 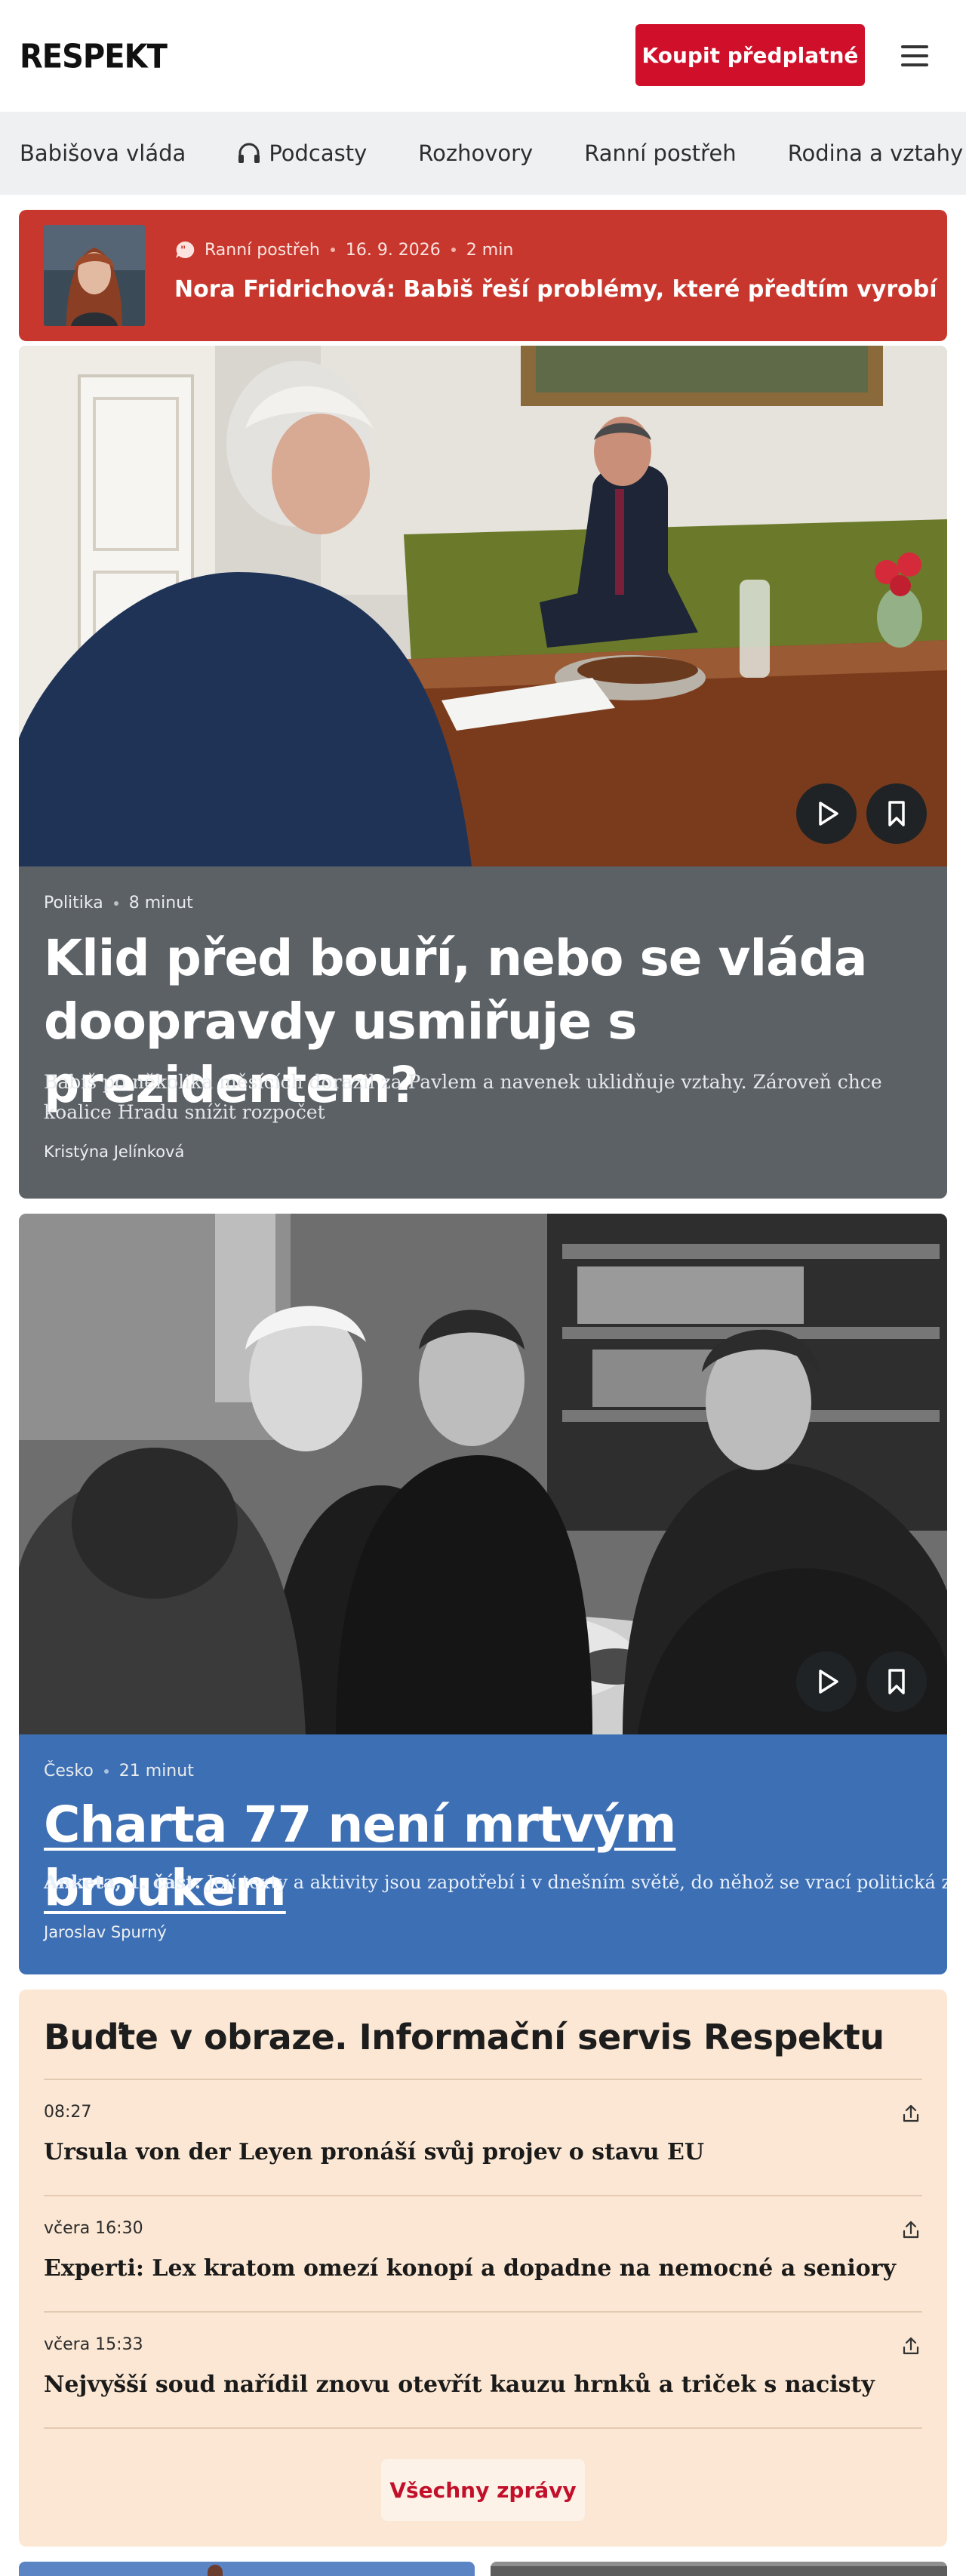 I want to click on nav-item-podcasty: Podcasty, so click(x=302, y=153).